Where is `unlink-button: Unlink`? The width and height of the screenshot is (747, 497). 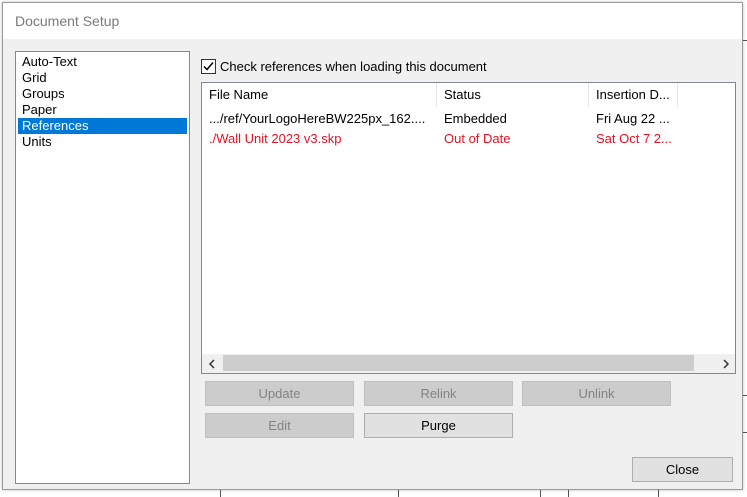
unlink-button: Unlink is located at coordinates (596, 393).